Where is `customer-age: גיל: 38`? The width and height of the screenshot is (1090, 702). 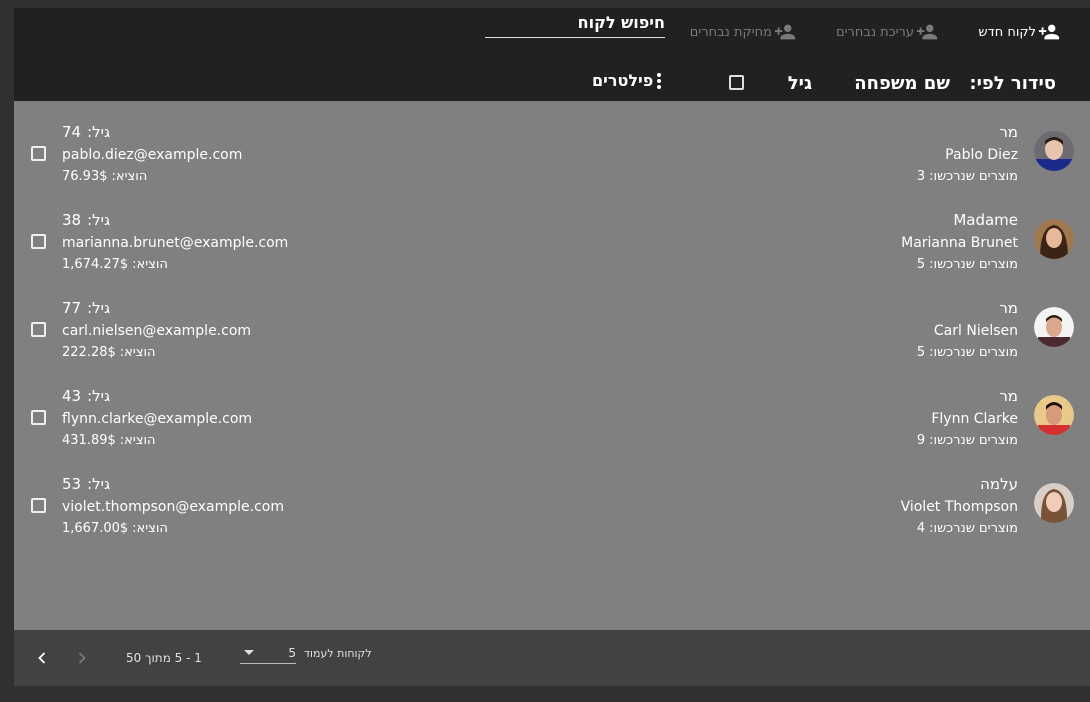 customer-age: גיל: 38 is located at coordinates (86, 220).